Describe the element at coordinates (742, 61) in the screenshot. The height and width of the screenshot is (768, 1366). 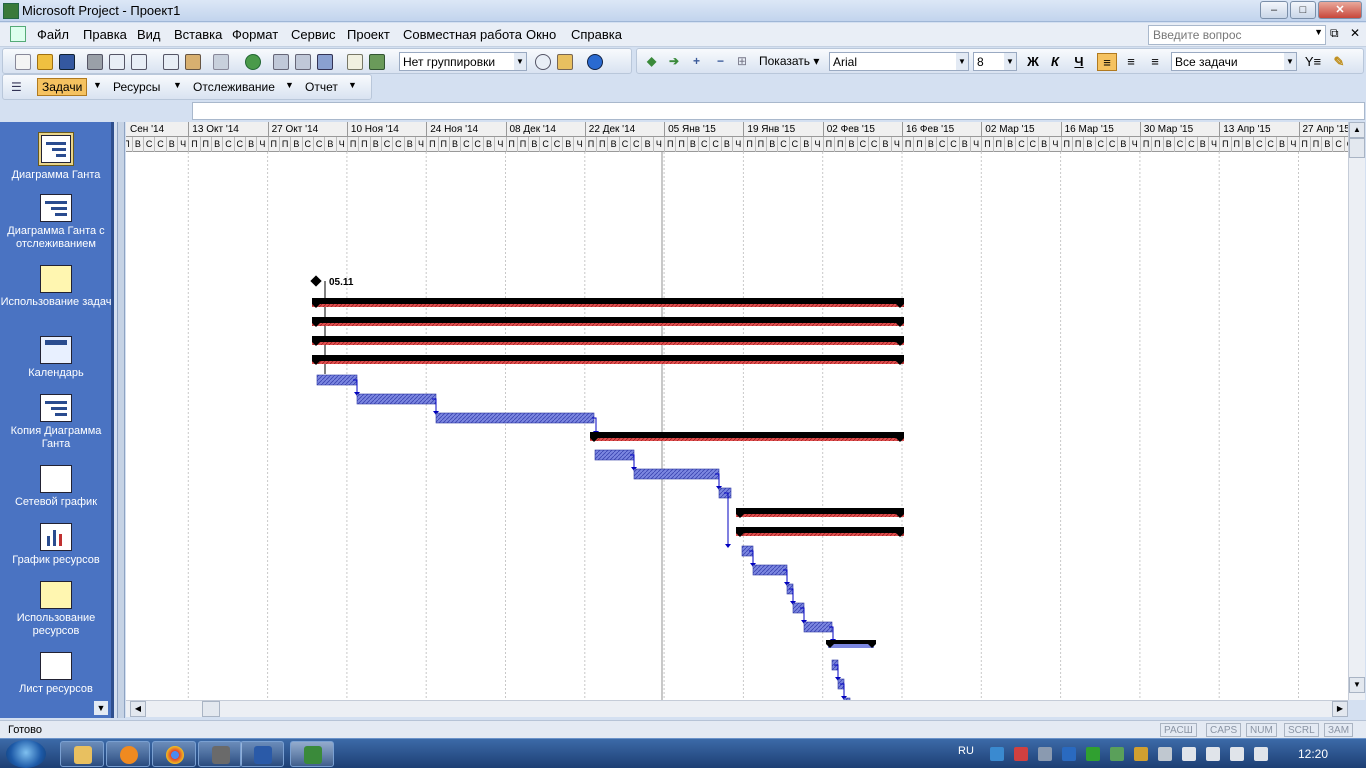
I see `show-subtasks-icon: ⊞` at that location.